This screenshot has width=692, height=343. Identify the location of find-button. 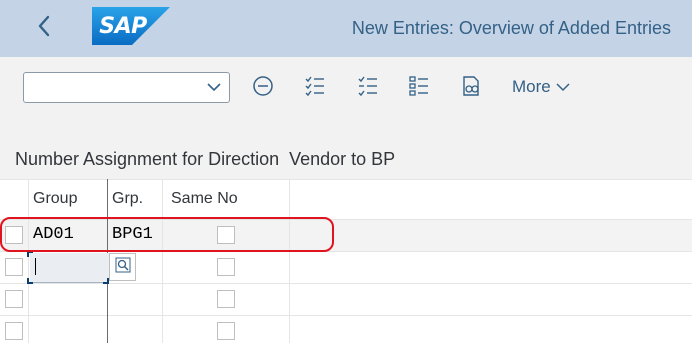
(471, 88).